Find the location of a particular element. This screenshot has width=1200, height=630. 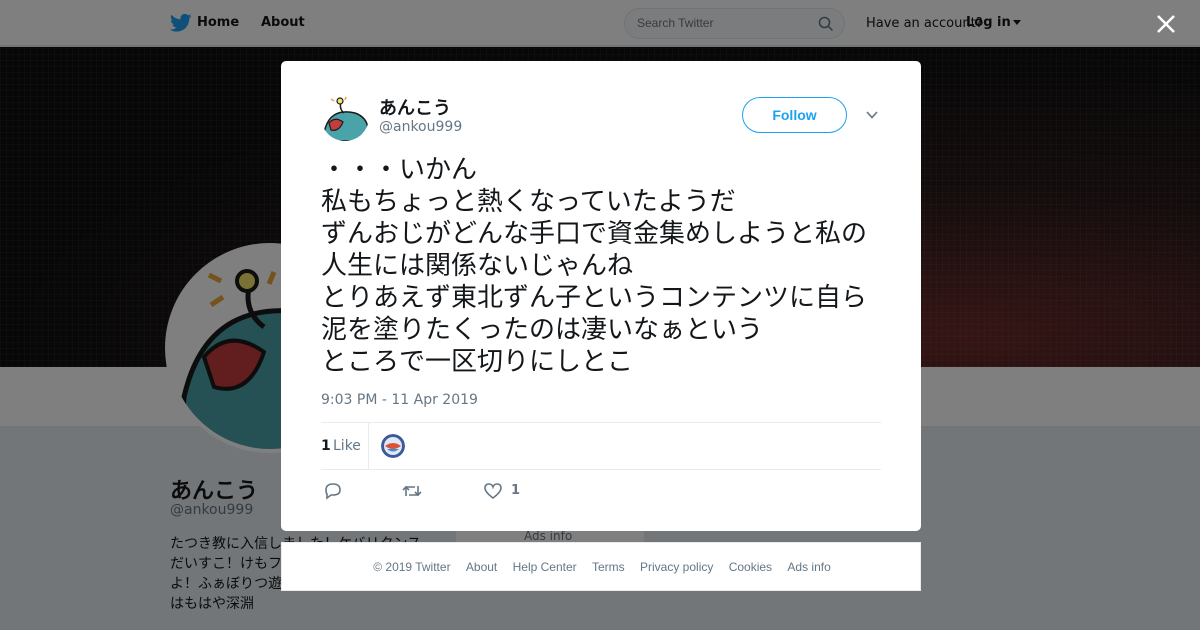

liker-avatar is located at coordinates (393, 446).